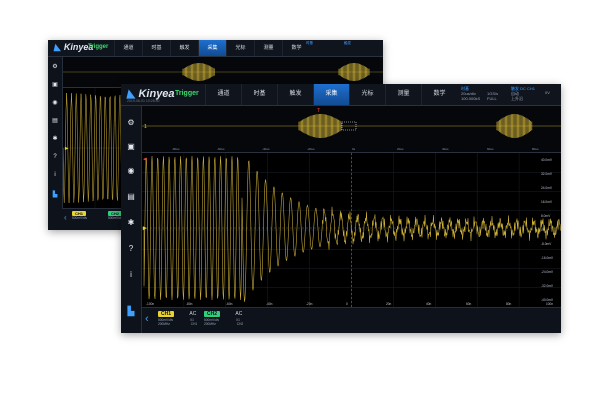  I want to click on trigger-level-marker: ◂, so click(145, 159).